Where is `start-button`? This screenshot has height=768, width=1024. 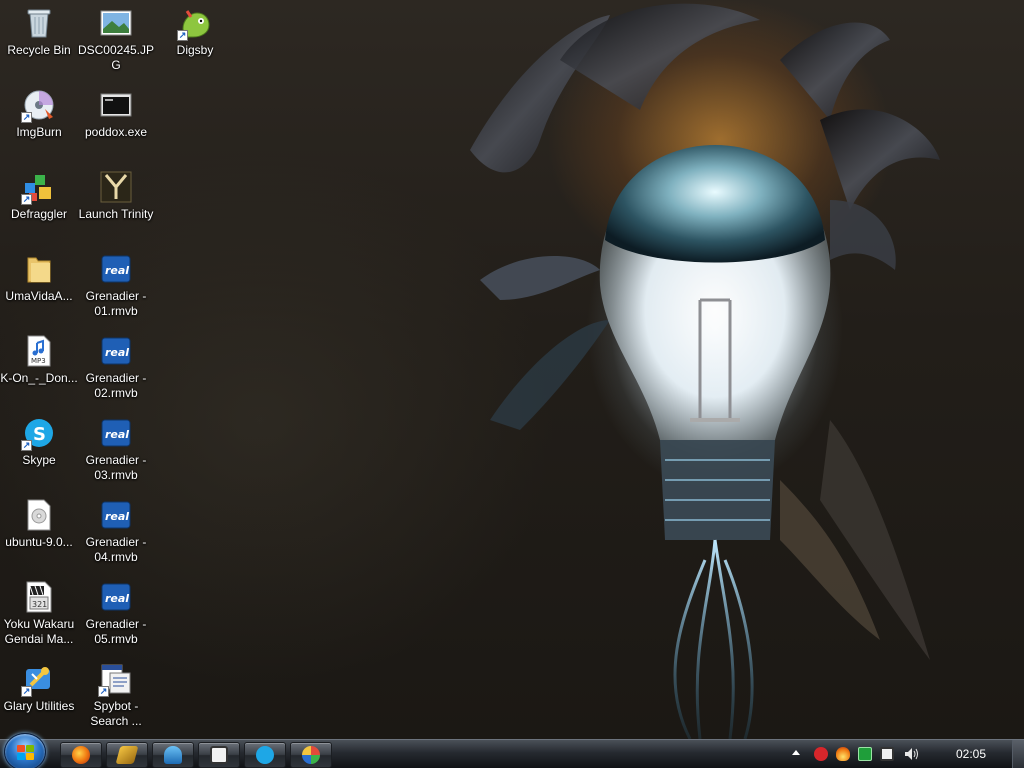 start-button is located at coordinates (25, 750).